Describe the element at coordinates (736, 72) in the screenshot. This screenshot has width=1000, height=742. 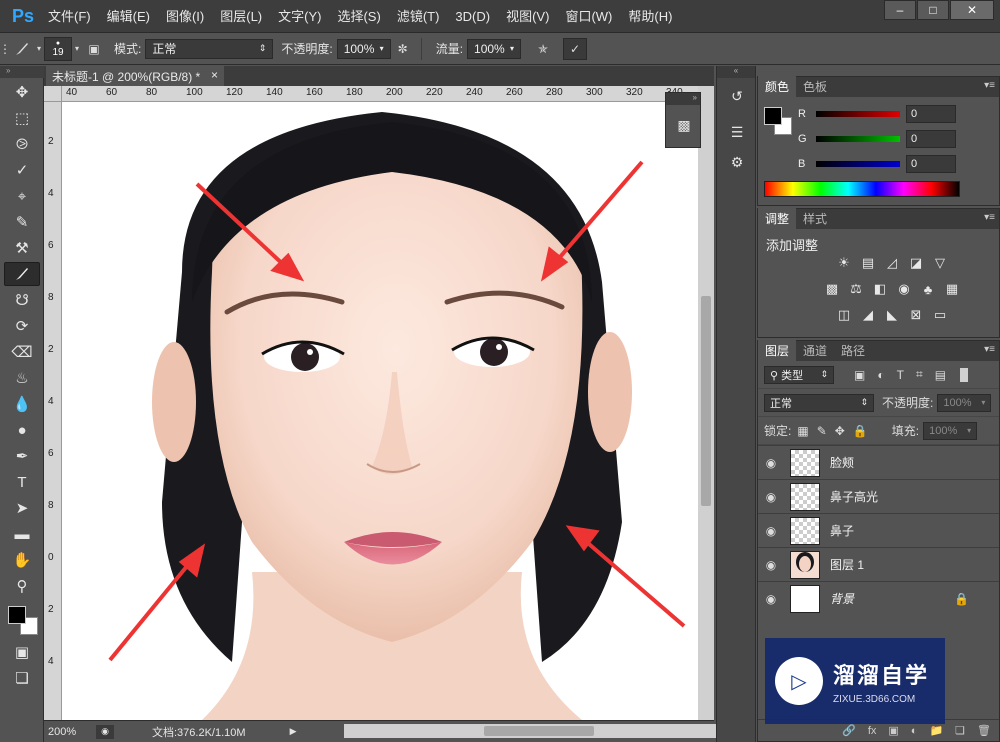
I see `dock-collapse-icon: «` at that location.